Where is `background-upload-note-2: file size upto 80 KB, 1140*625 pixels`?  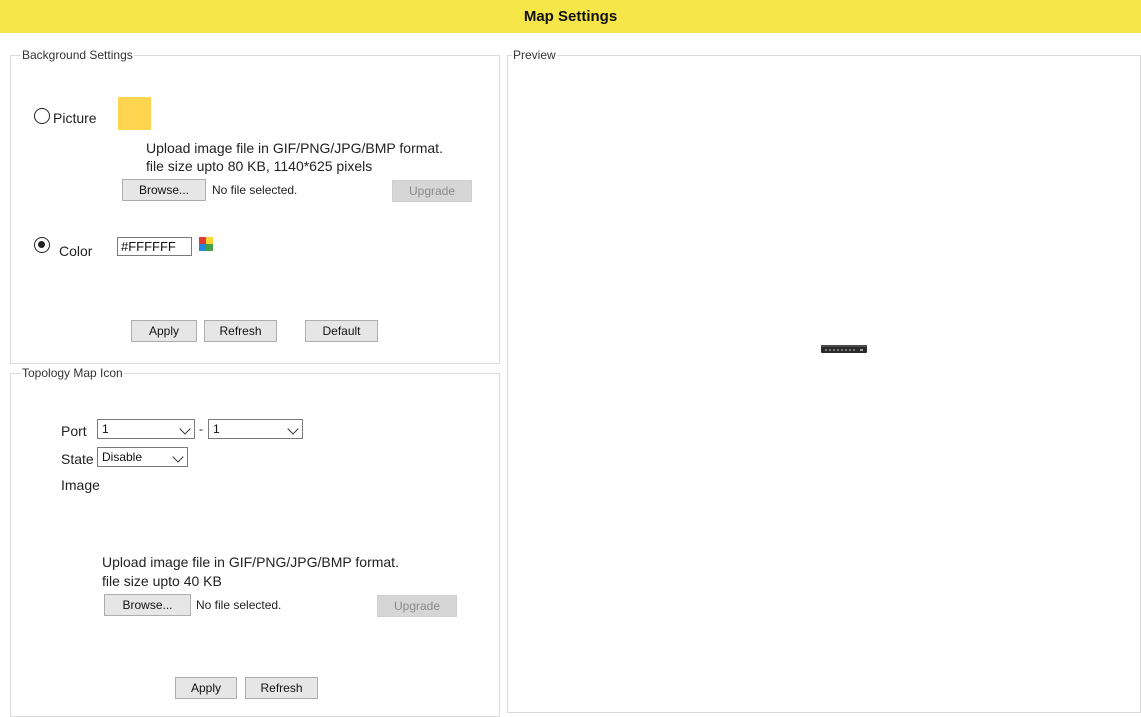
background-upload-note-2: file size upto 80 KB, 1140*625 pixels is located at coordinates (259, 166).